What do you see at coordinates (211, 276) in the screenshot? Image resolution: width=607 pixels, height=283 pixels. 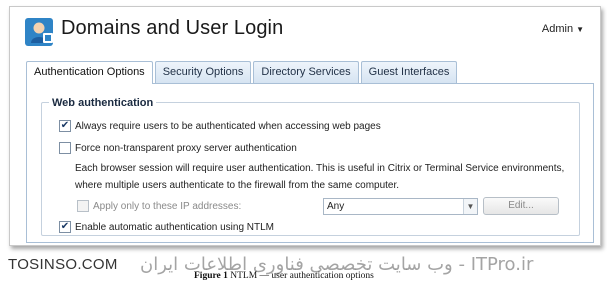 I see `figure-label: Figure 1` at bounding box center [211, 276].